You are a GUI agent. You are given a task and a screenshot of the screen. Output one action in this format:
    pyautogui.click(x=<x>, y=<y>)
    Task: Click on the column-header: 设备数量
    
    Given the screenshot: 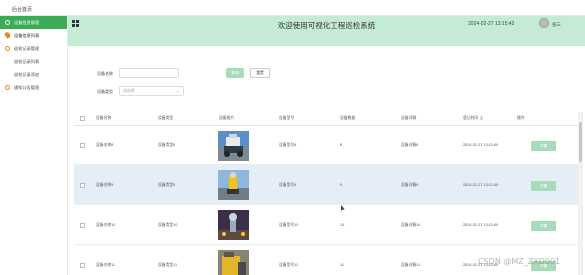 What is the action you would take?
    pyautogui.click(x=347, y=118)
    